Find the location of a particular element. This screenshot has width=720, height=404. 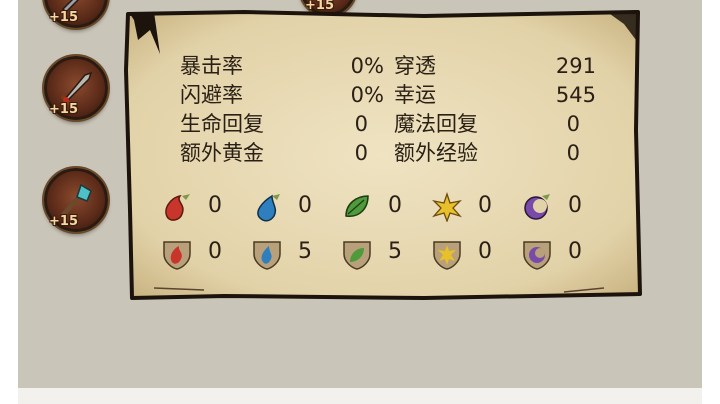

light-defense-value: 0 is located at coordinates (485, 251).